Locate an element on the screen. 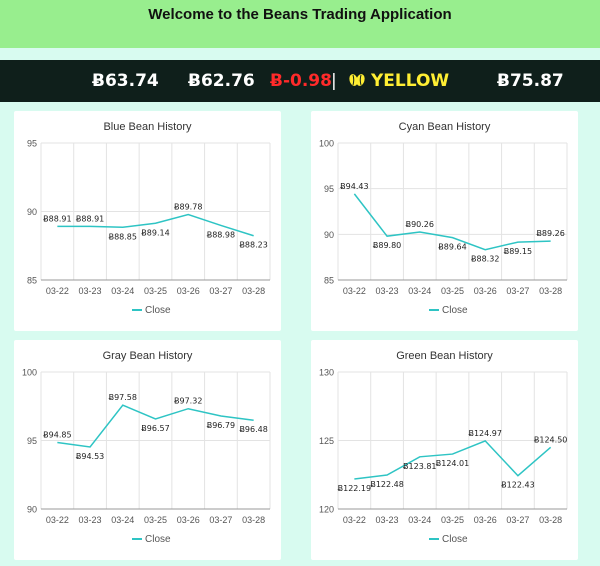  ticker-change: Ƀ-0.98 is located at coordinates (301, 81).